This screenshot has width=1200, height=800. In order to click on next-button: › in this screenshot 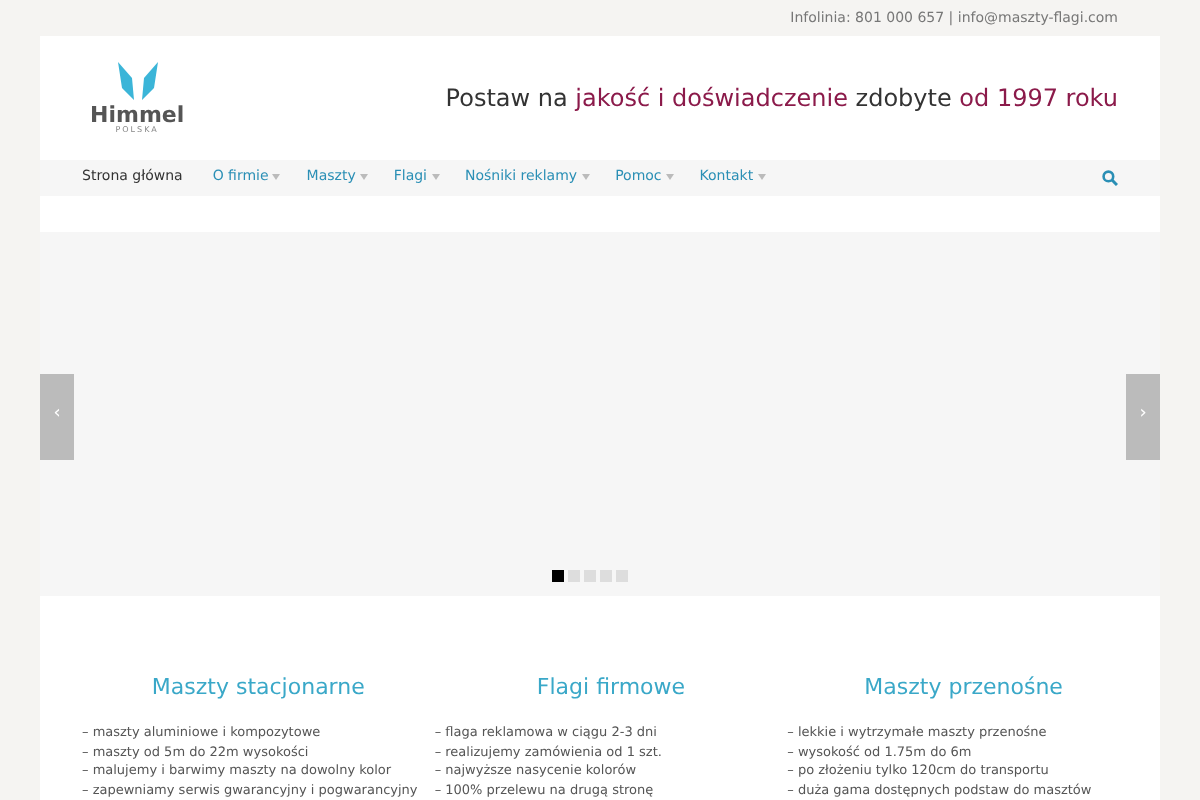, I will do `click(1143, 416)`.